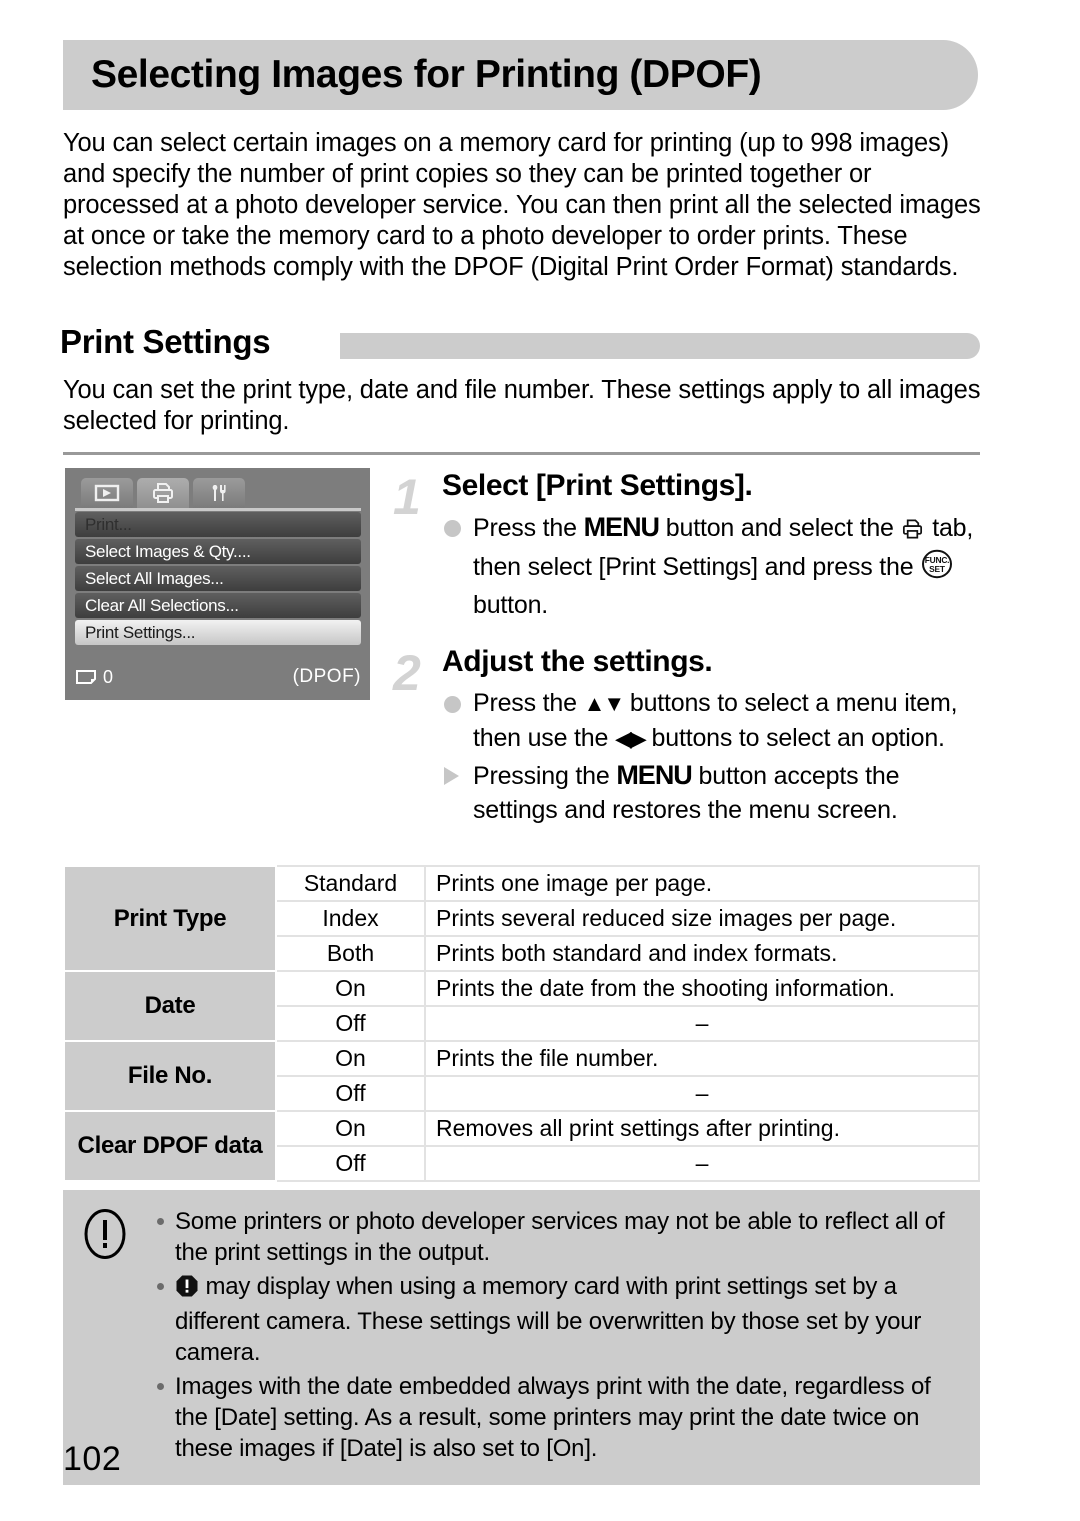  I want to click on func-set-icon: FUNC. SET, so click(937, 568).